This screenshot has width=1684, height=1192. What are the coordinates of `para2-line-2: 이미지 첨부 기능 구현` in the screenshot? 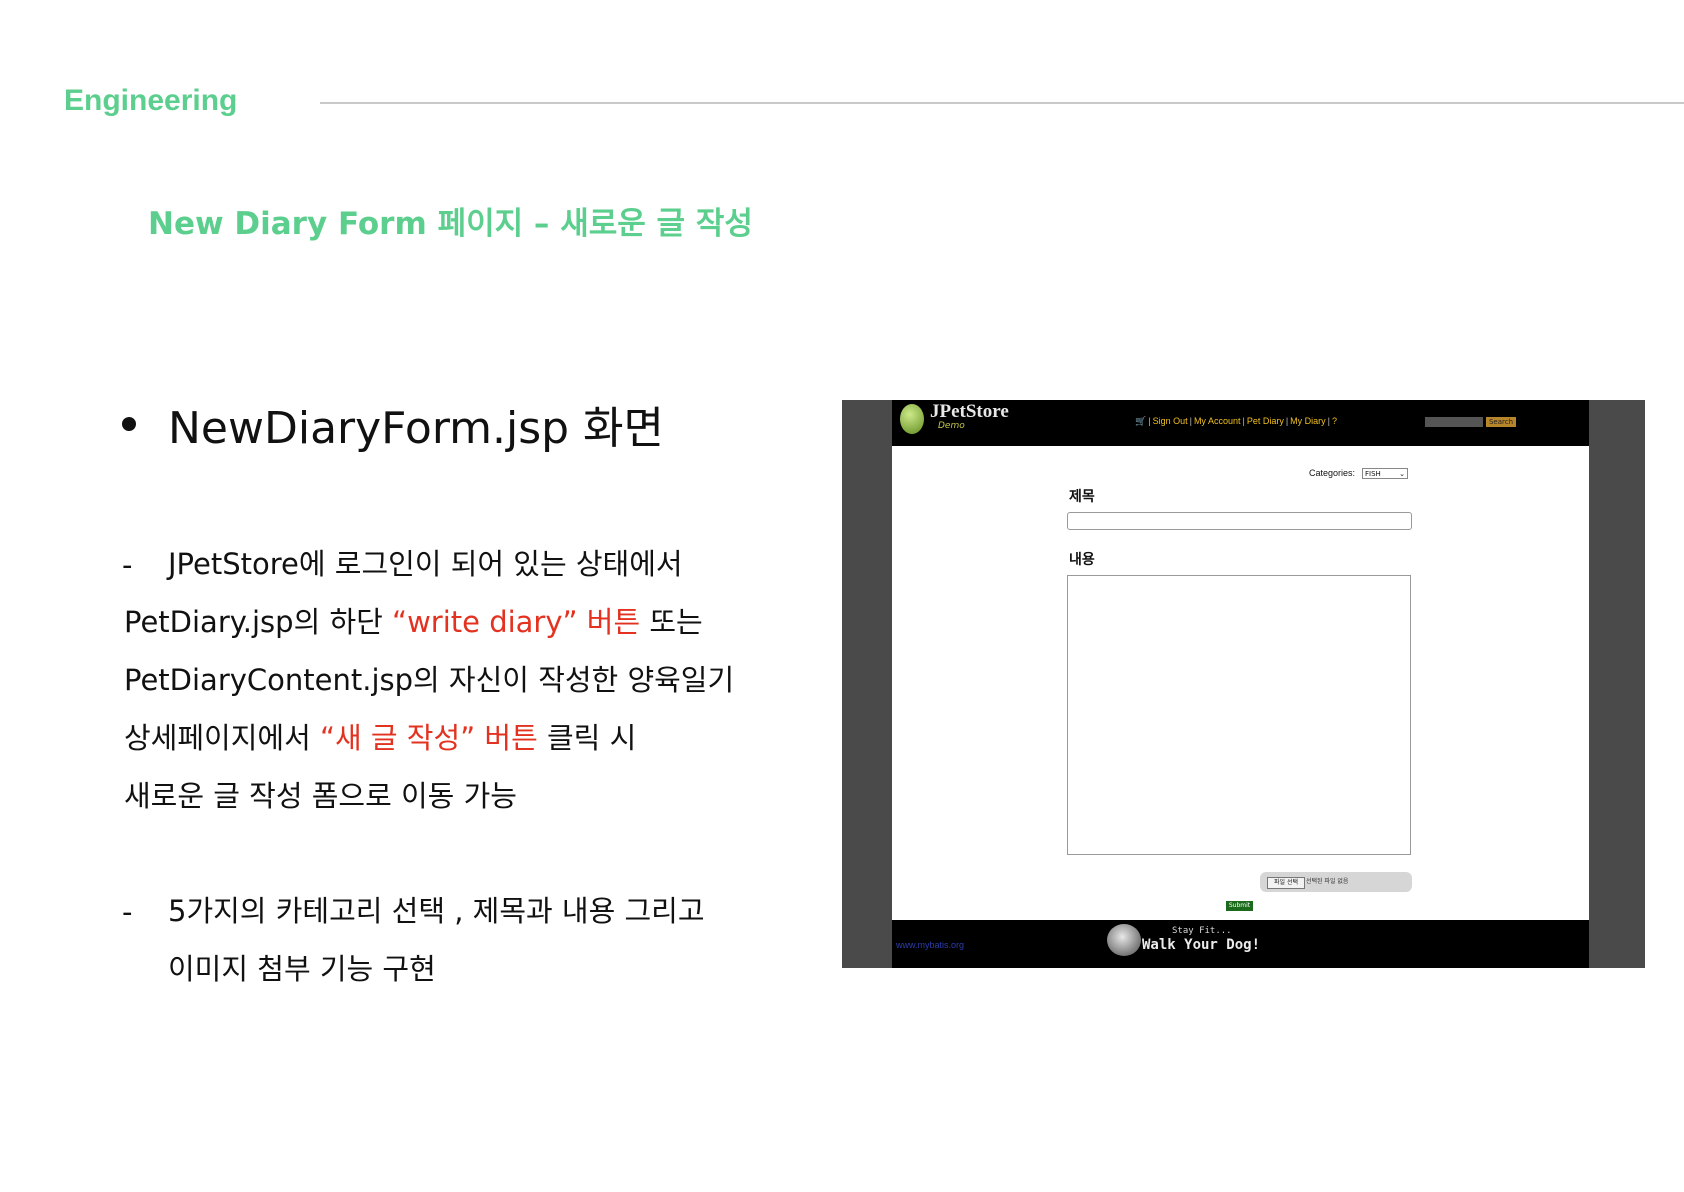 It's located at (302, 969).